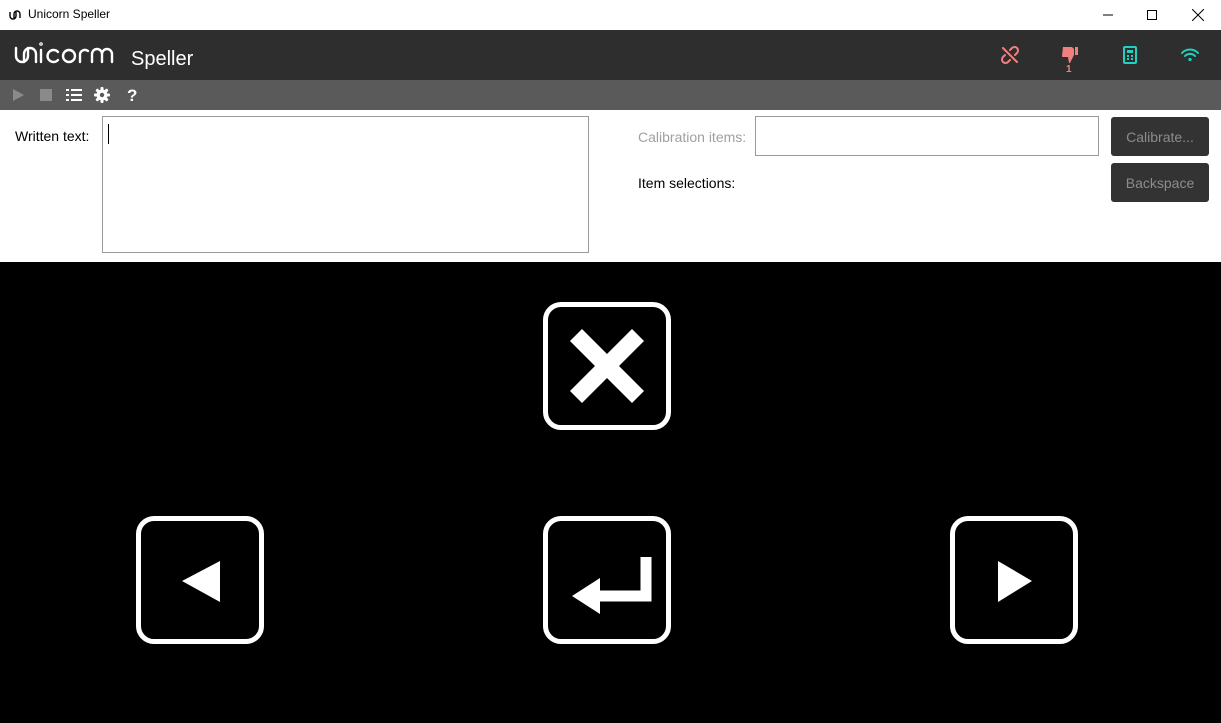 The image size is (1221, 723). What do you see at coordinates (1070, 55) in the screenshot?
I see `thumbs-down-icon` at bounding box center [1070, 55].